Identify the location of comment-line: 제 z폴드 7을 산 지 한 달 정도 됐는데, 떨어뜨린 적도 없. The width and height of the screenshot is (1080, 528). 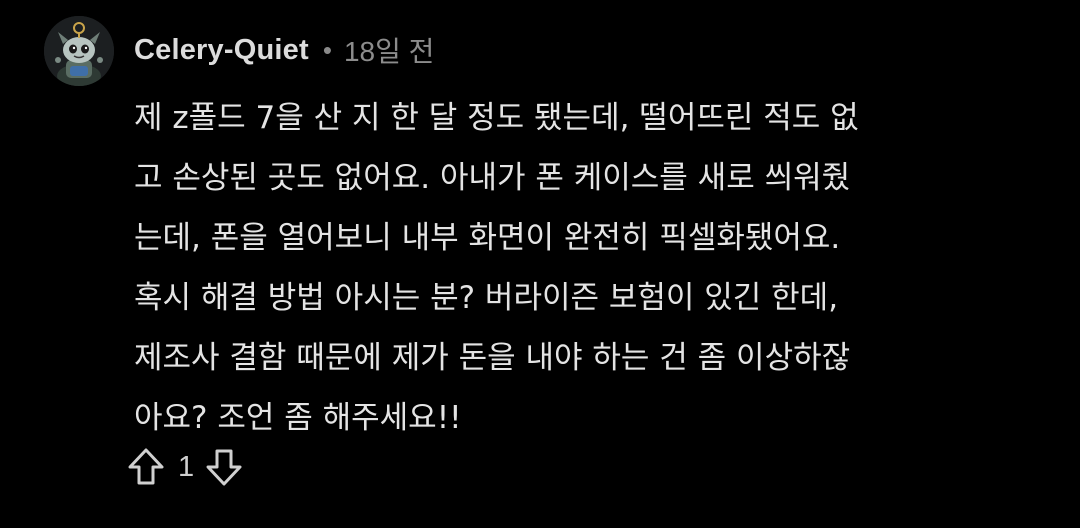
(496, 118).